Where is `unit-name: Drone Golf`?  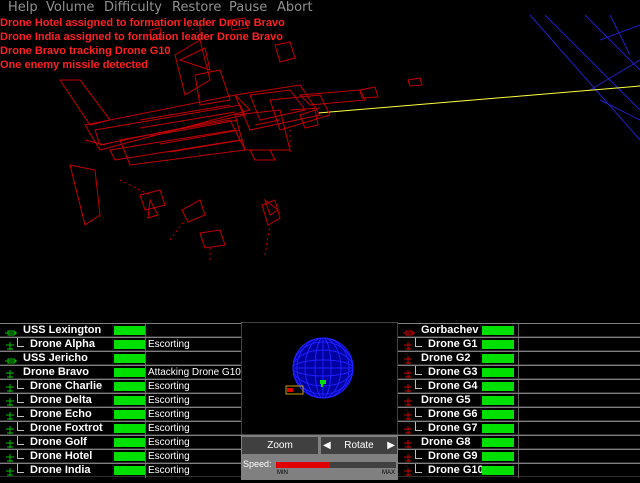
unit-name: Drone Golf is located at coordinates (58, 442).